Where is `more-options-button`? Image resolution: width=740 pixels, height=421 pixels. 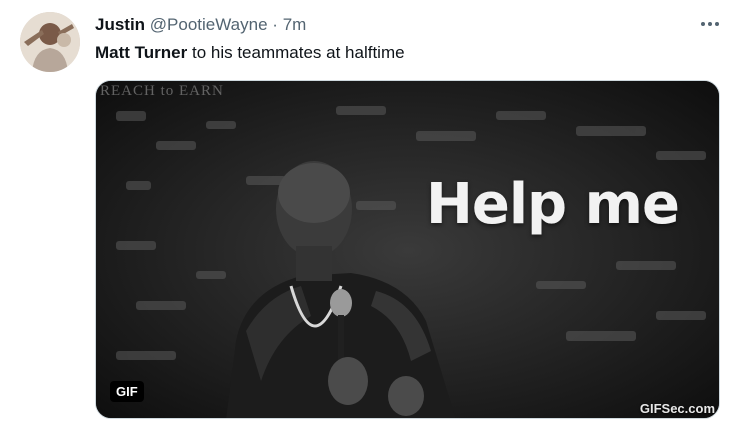
more-options-button is located at coordinates (710, 24).